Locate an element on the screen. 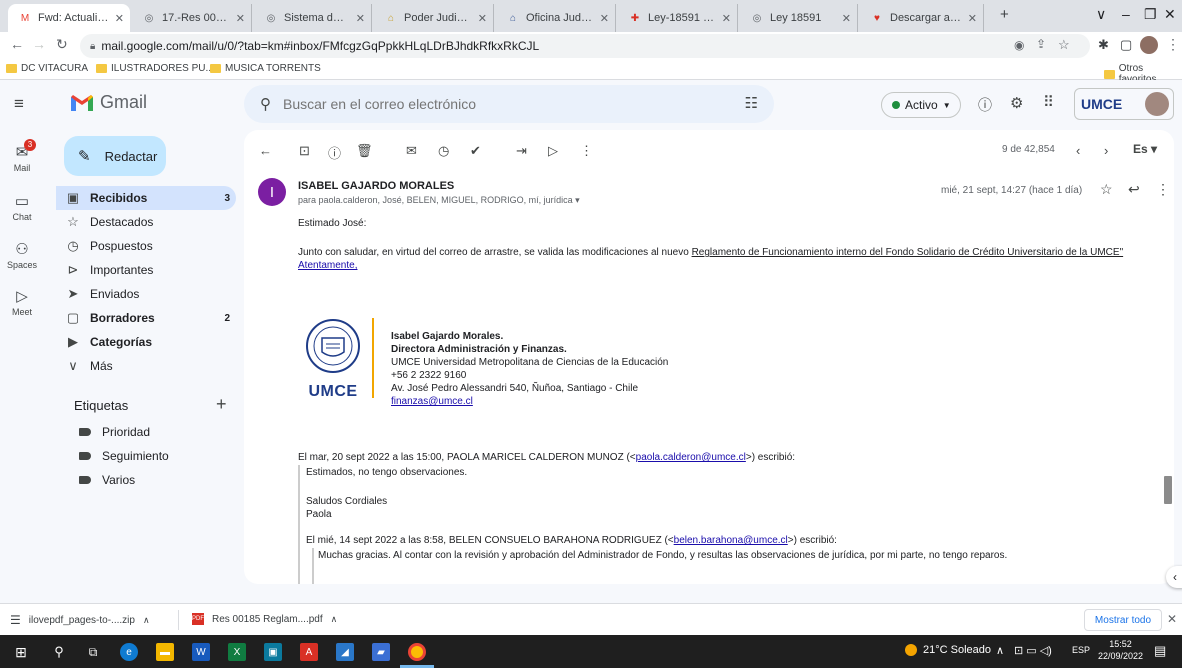  tray-icons: ⊡ ▭ ◁) is located at coordinates (1033, 650).